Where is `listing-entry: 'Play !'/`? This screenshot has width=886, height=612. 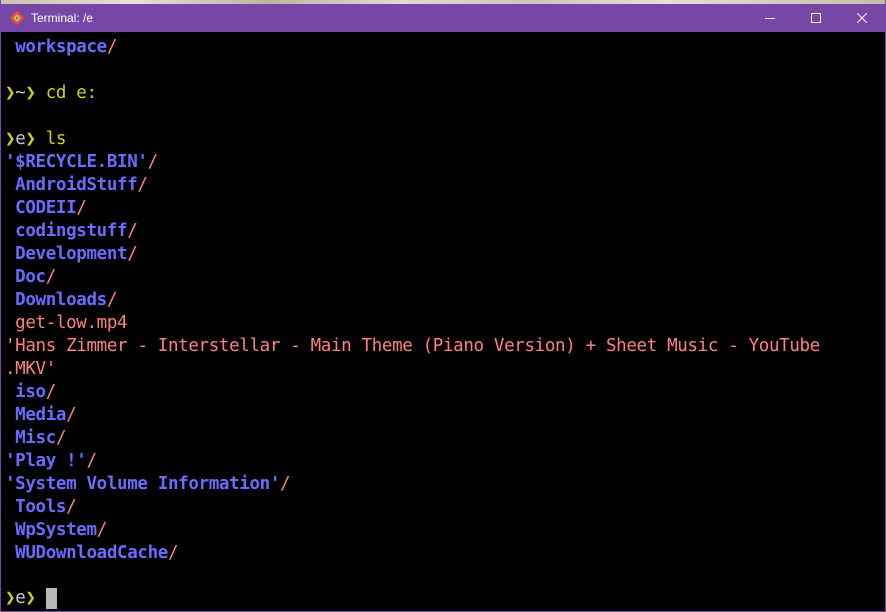 listing-entry: 'Play !'/ is located at coordinates (51, 461).